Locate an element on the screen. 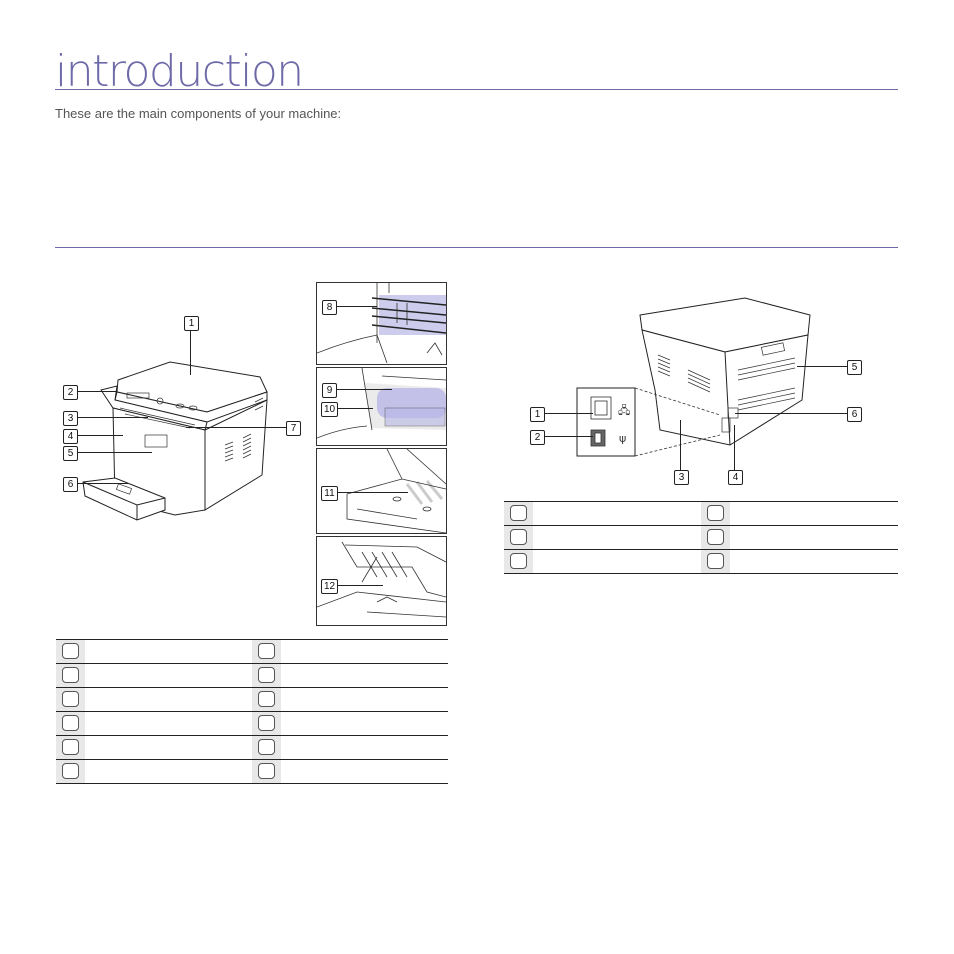  rear-view-illustration: 🖧 ψ is located at coordinates (693, 377).